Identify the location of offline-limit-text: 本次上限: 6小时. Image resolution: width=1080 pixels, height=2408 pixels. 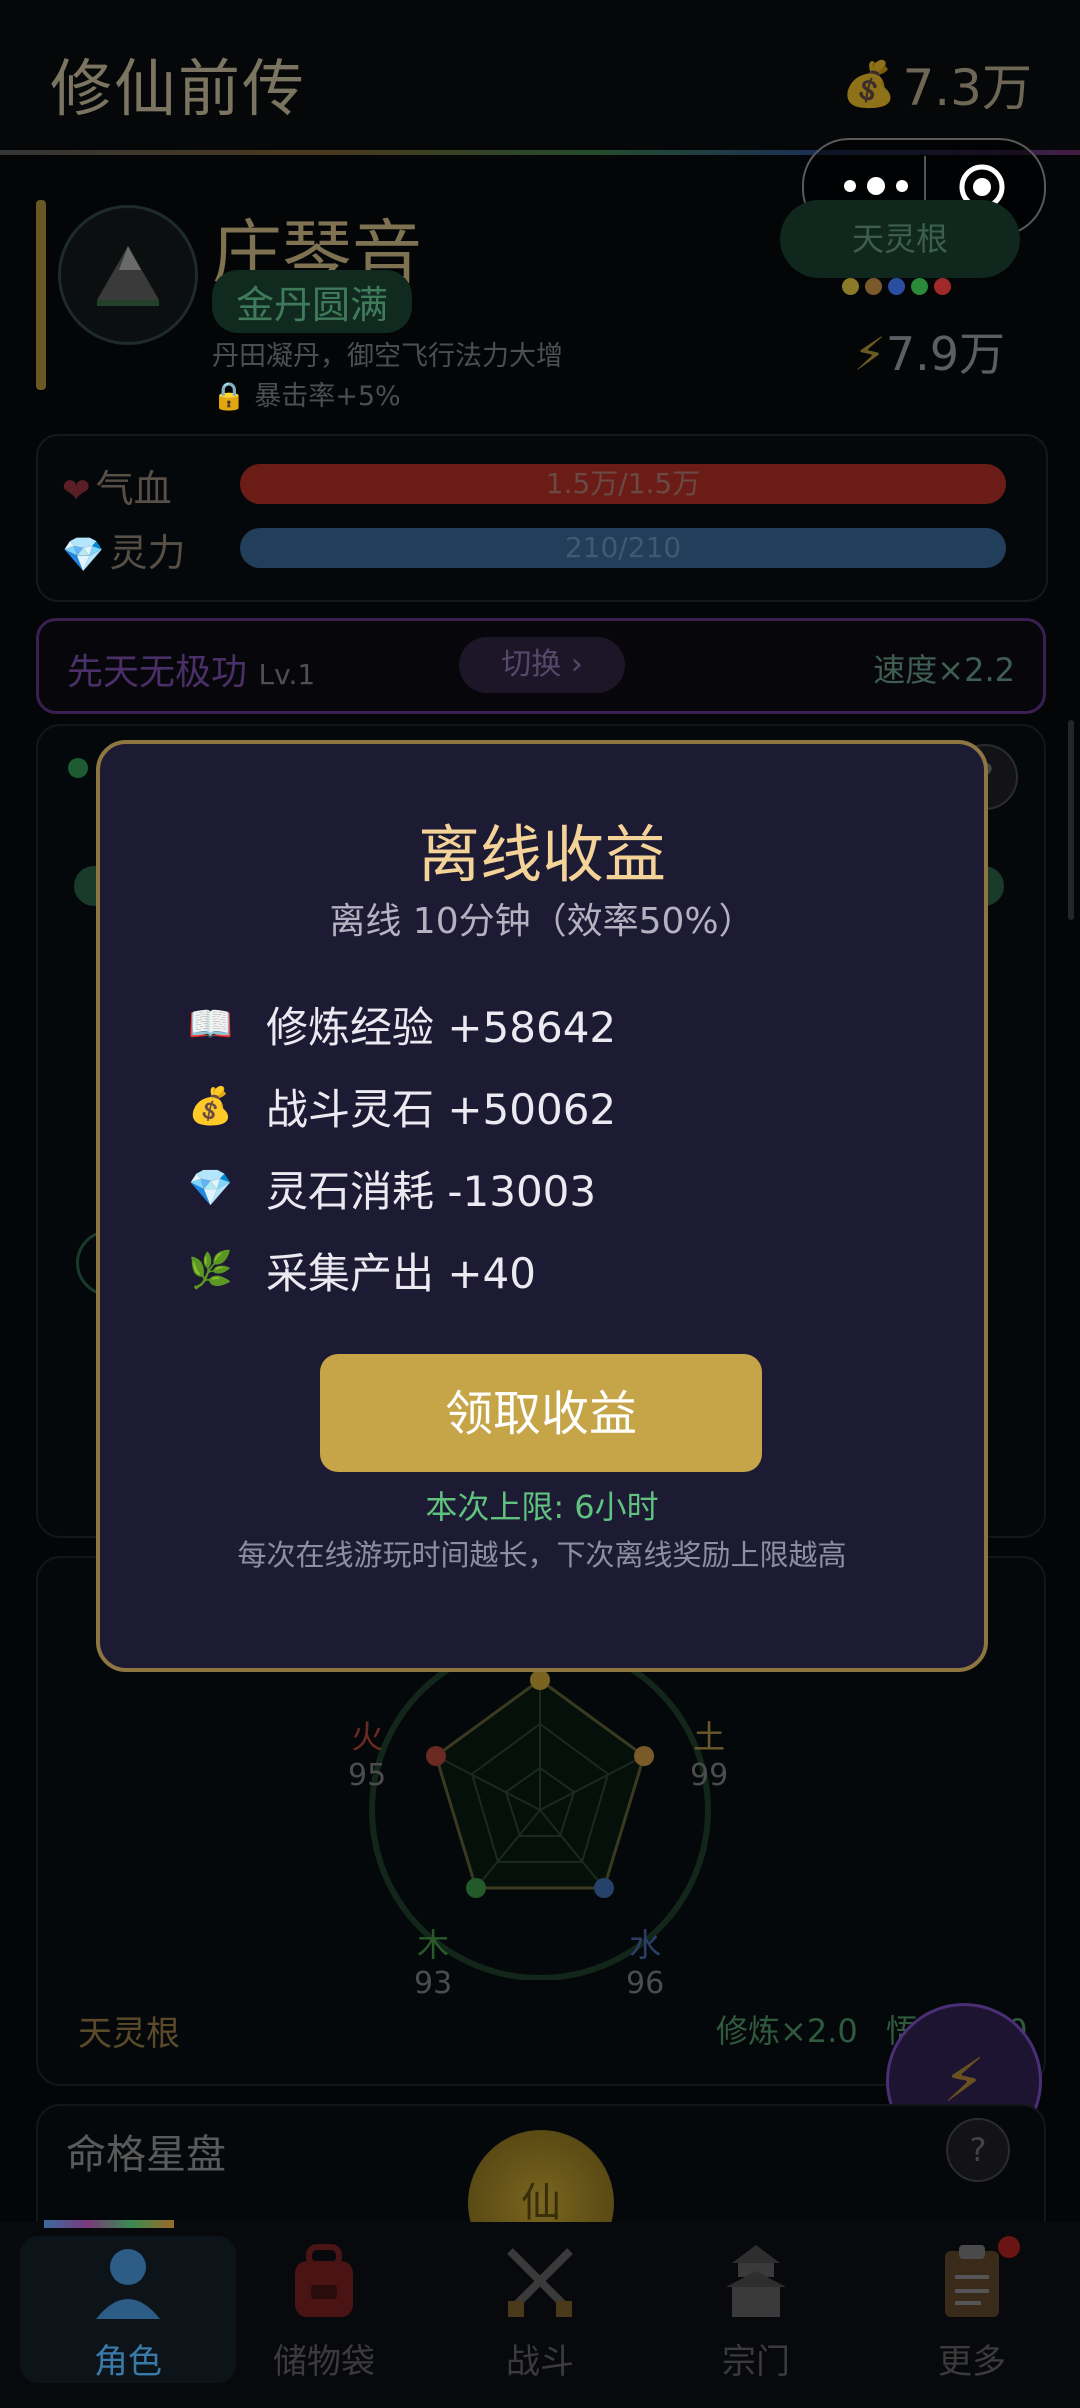
(542, 1507).